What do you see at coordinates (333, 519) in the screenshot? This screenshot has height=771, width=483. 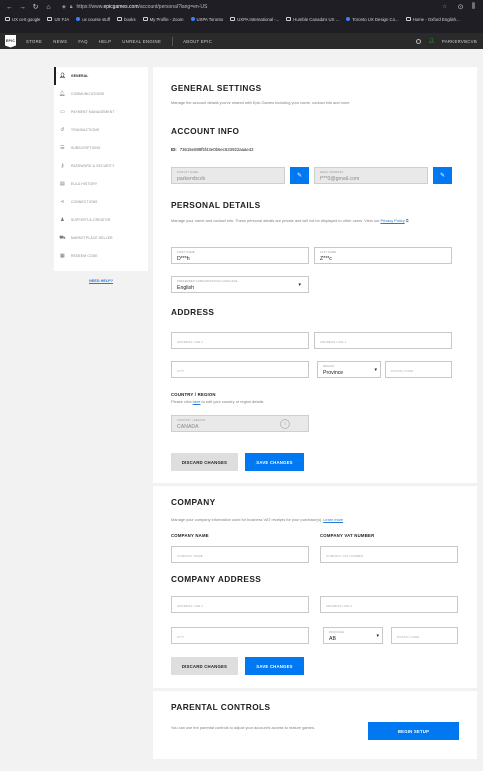 I see `learn-more-link: Learn more` at bounding box center [333, 519].